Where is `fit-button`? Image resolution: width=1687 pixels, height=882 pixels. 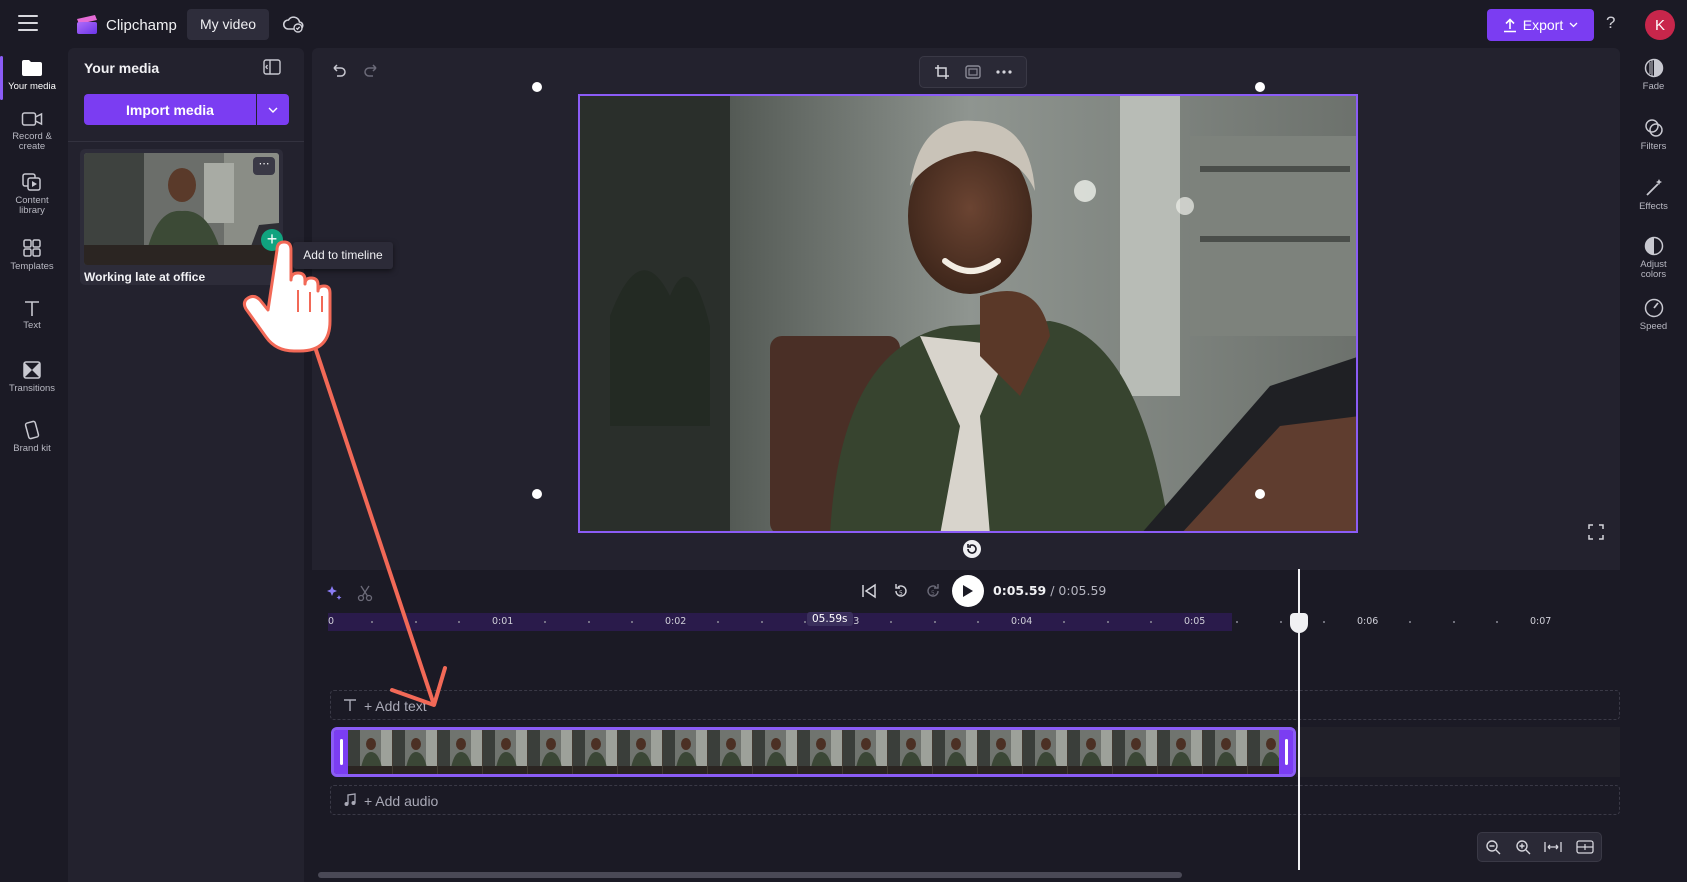 fit-button is located at coordinates (973, 72).